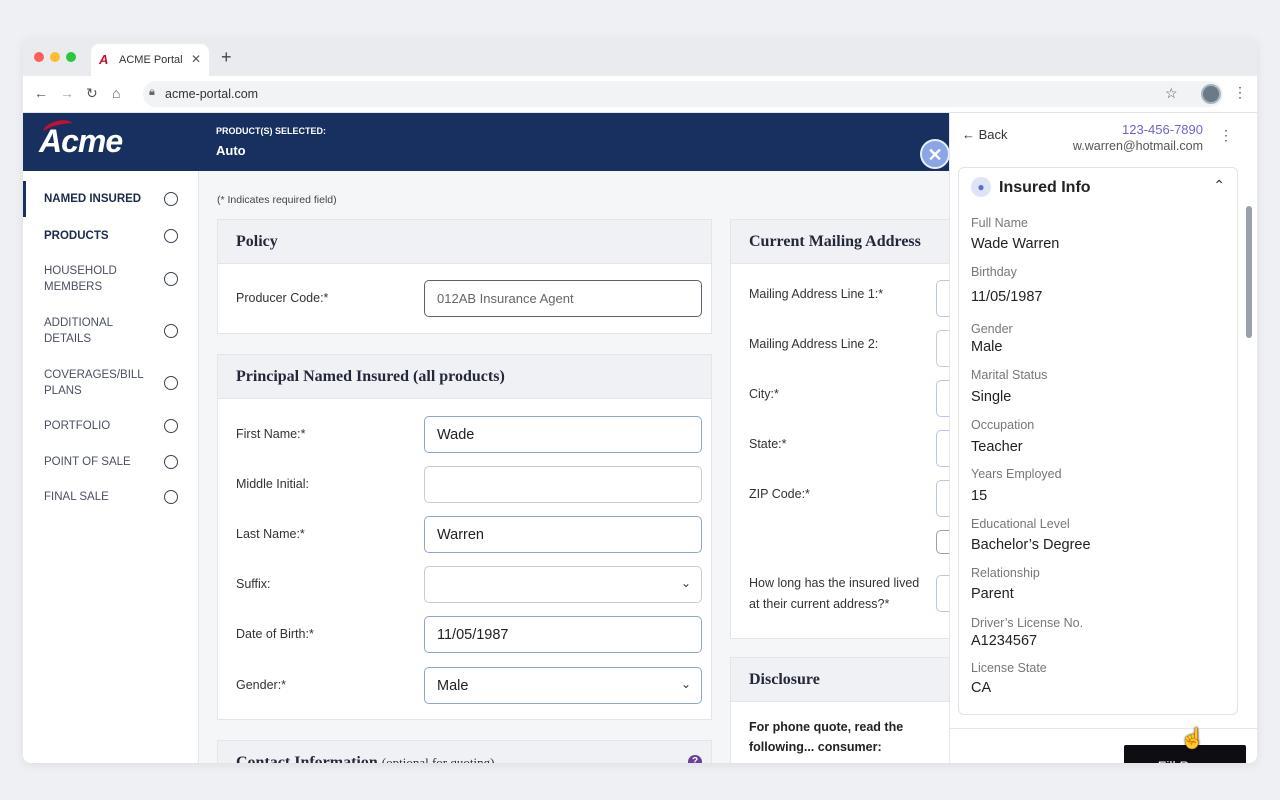  What do you see at coordinates (370, 376) in the screenshot?
I see `principal-insured-title: Principal Named Insured (all products)` at bounding box center [370, 376].